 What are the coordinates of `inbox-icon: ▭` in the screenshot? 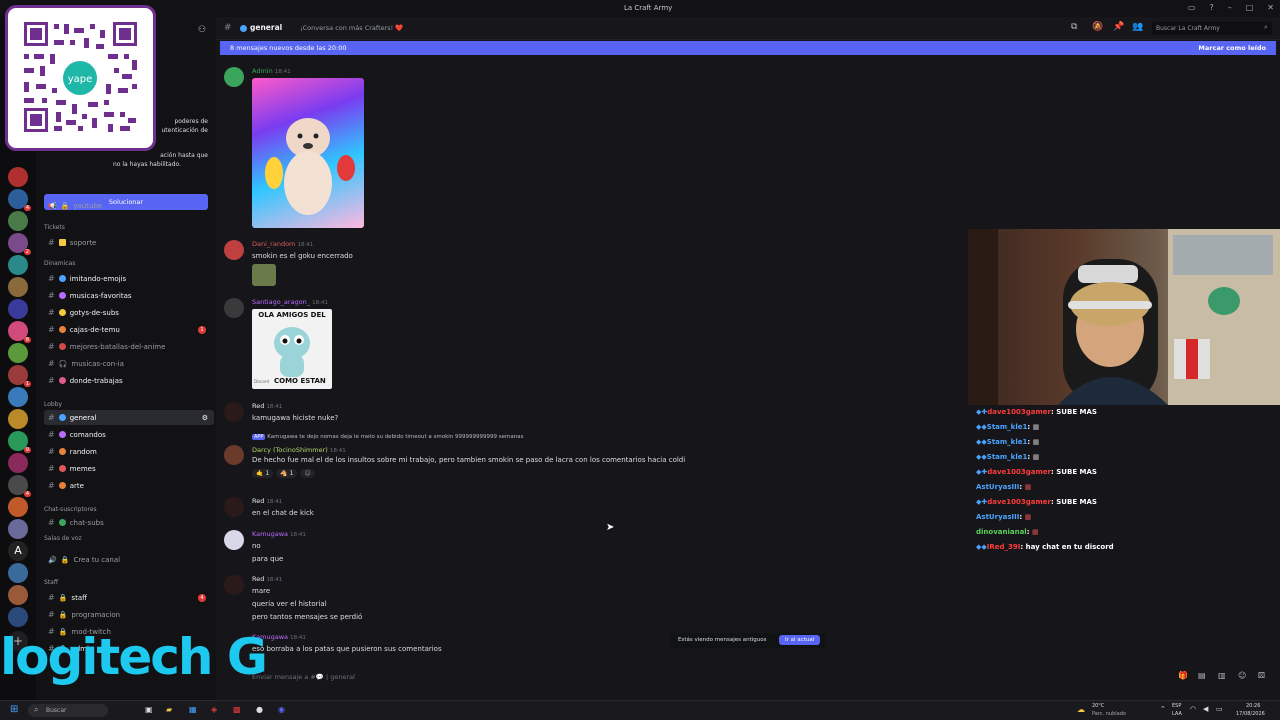 It's located at (1192, 7).